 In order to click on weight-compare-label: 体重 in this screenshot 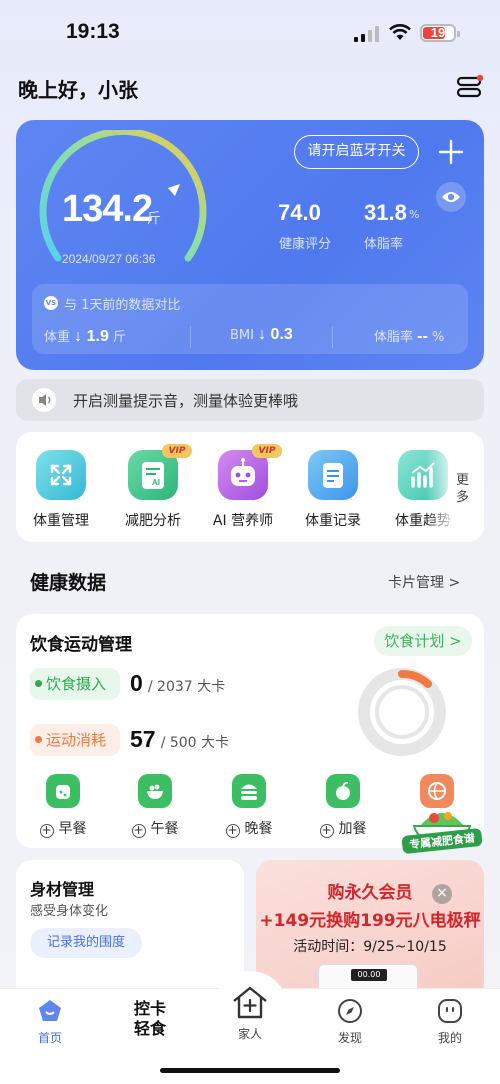, I will do `click(57, 337)`.